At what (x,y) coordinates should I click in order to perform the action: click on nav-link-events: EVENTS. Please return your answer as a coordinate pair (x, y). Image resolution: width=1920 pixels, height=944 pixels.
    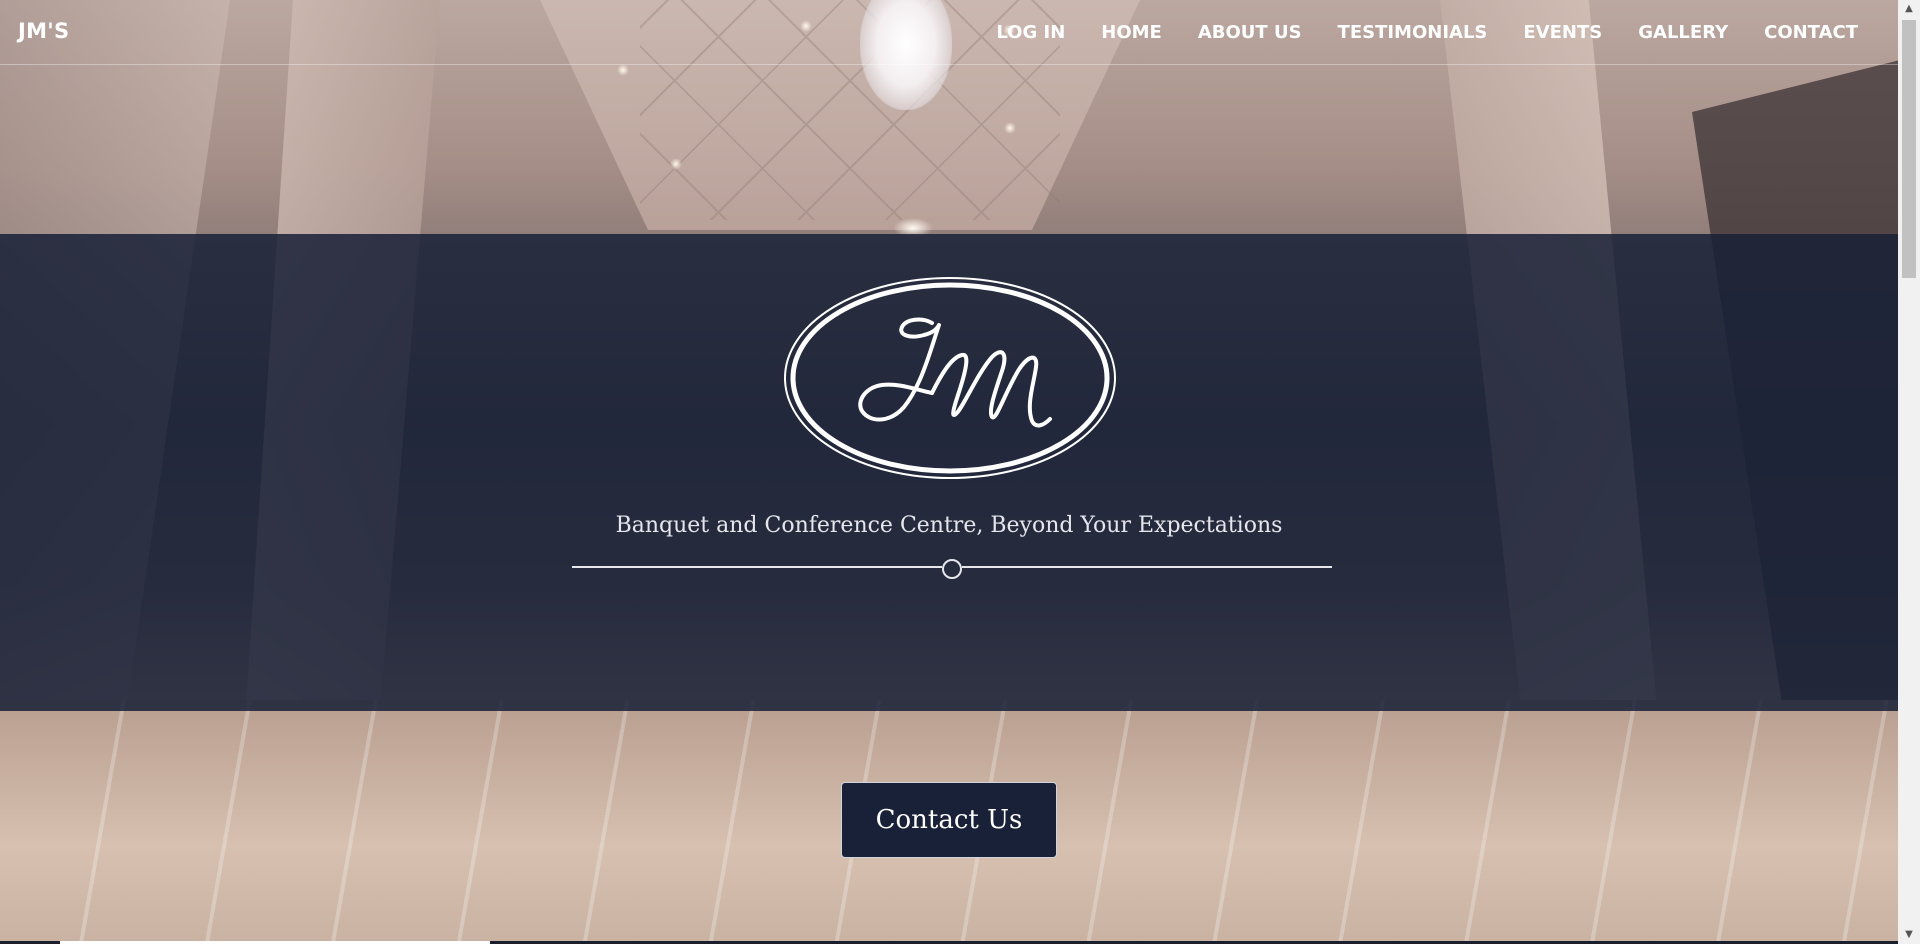
    Looking at the image, I should click on (1562, 32).